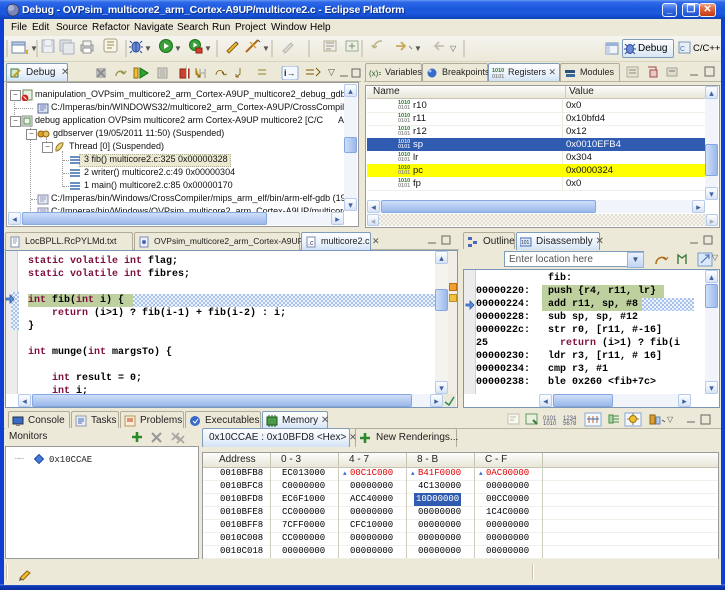  What do you see at coordinates (570, 424) in the screenshot?
I see `svg-text: 5678` at bounding box center [570, 424].